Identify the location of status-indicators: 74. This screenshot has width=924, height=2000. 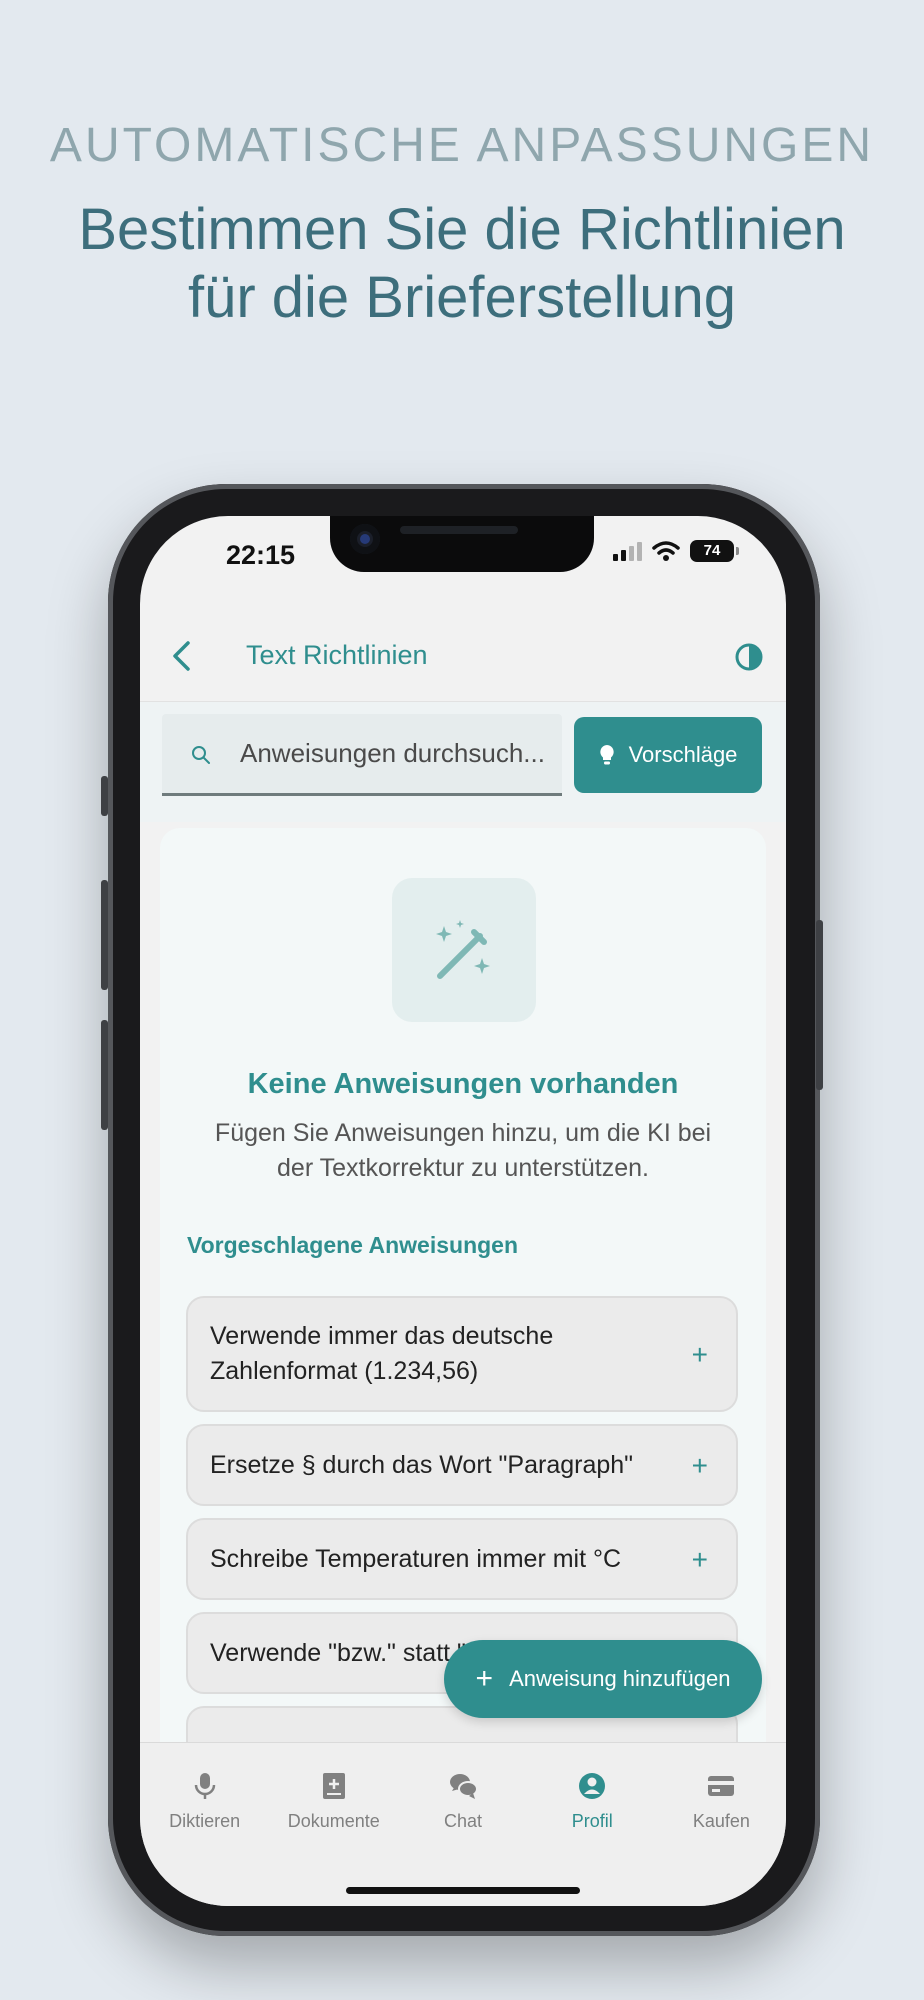
(676, 551).